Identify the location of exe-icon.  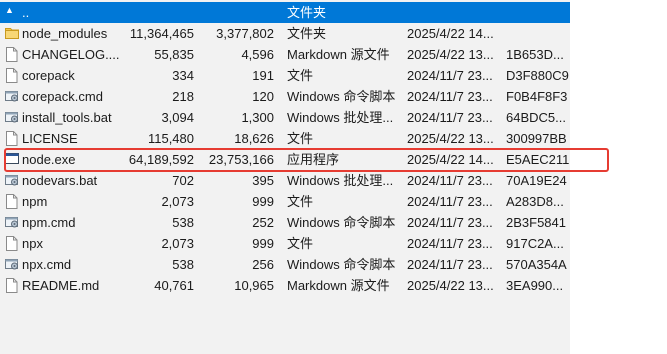
(12, 159).